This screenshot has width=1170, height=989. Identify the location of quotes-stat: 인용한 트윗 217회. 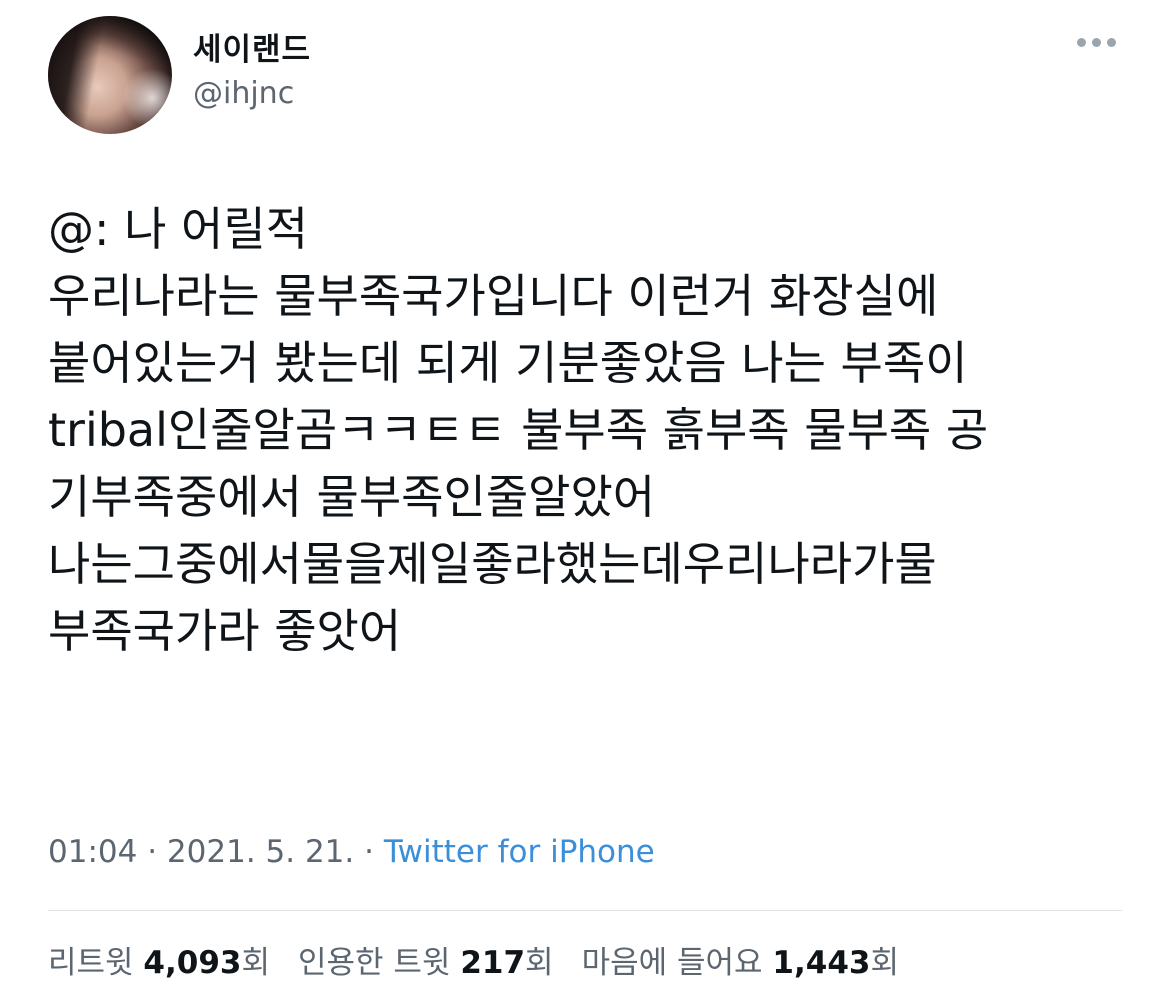
(426, 959).